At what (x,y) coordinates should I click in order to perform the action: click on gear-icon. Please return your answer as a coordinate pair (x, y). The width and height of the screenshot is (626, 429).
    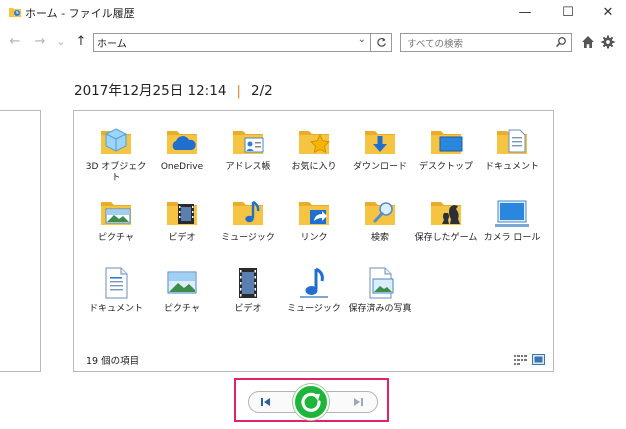
    Looking at the image, I should click on (608, 42).